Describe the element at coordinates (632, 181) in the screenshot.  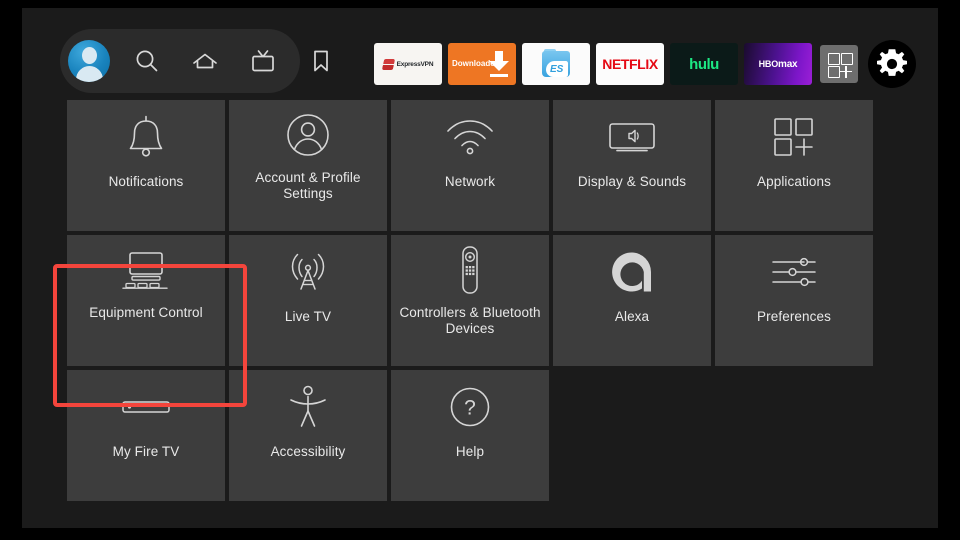
I see `settings-tile-label: Display & Sounds` at that location.